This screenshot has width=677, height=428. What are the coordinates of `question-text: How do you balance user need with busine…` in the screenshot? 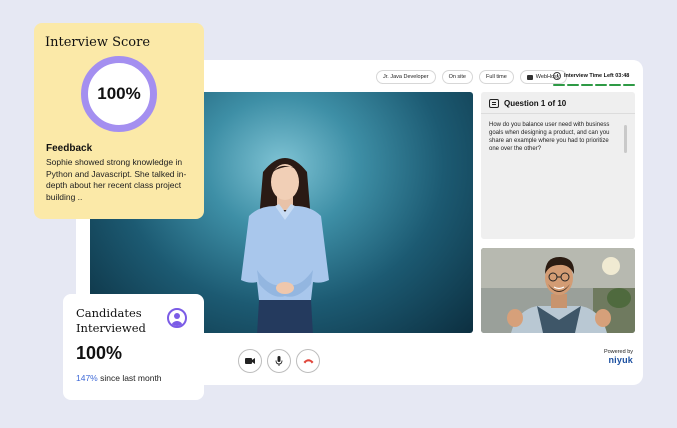 It's located at (549, 137).